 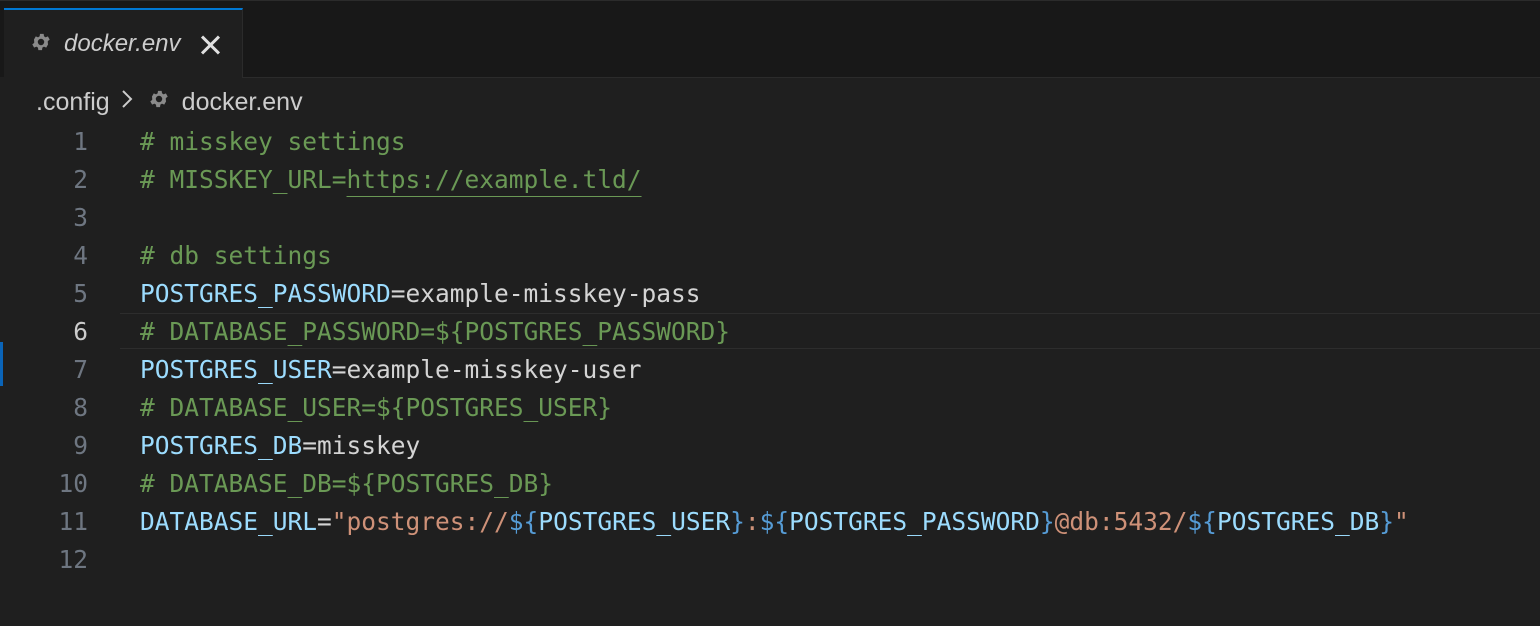 What do you see at coordinates (420, 521) in the screenshot?
I see `token-str: "postgres://` at bounding box center [420, 521].